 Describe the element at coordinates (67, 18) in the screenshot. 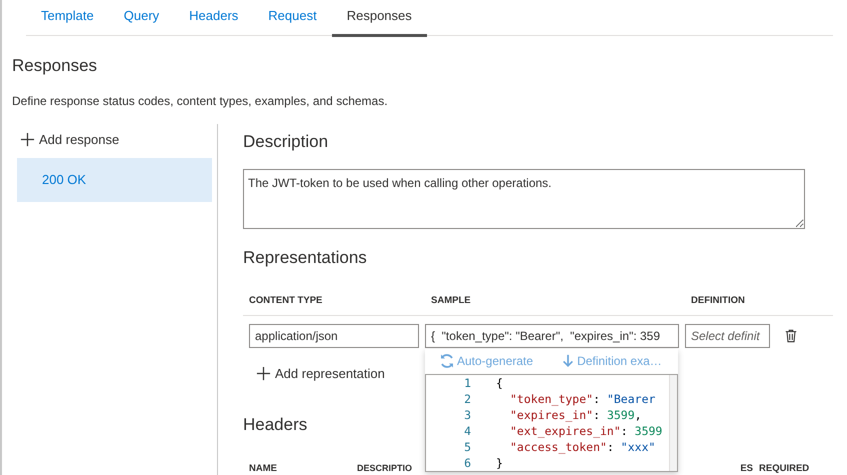

I see `tab: Template` at that location.